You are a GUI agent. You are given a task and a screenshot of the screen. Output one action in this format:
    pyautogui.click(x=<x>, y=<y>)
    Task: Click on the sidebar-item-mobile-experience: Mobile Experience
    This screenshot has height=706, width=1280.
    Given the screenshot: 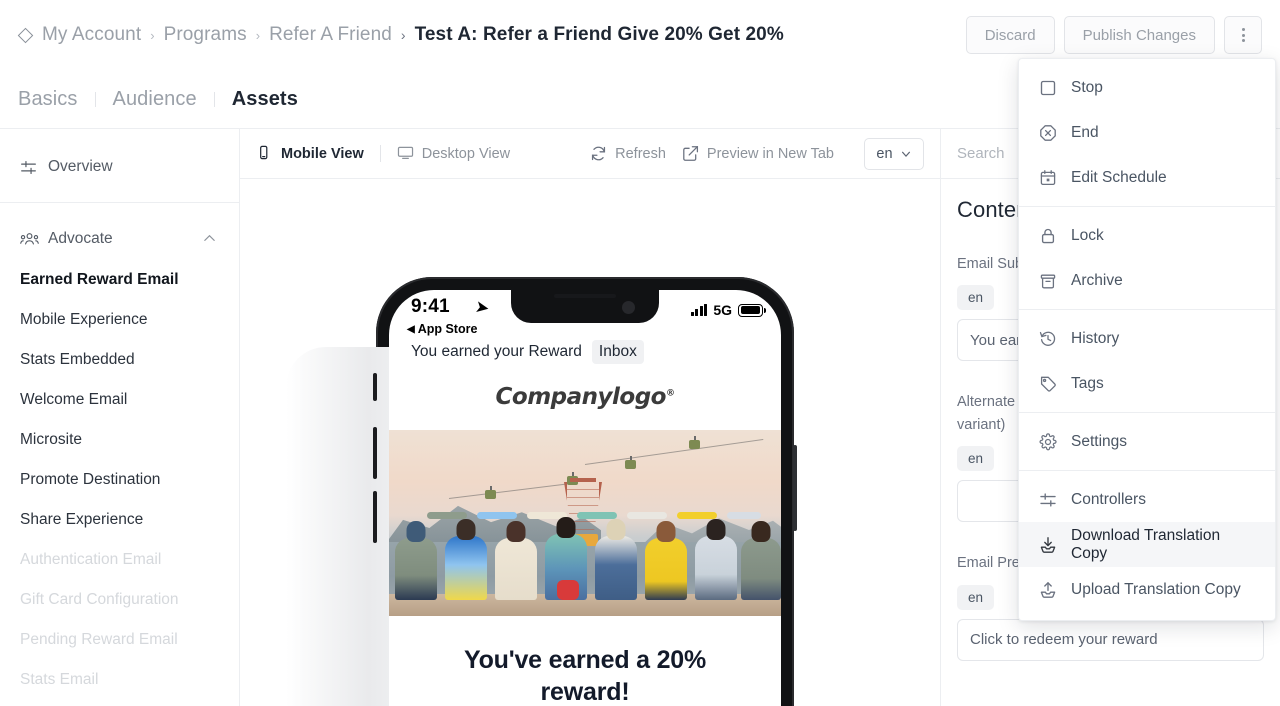 What is the action you would take?
    pyautogui.click(x=119, y=320)
    